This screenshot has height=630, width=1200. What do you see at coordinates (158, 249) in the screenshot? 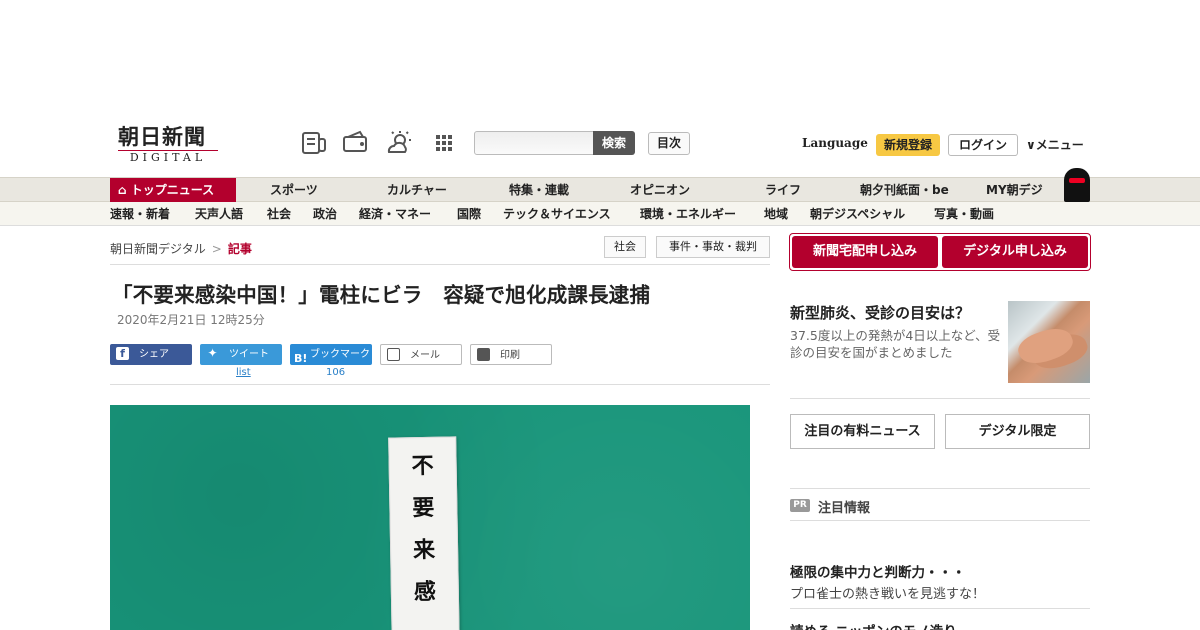
I see `breadcrumb-home: 朝日新聞デジタル` at bounding box center [158, 249].